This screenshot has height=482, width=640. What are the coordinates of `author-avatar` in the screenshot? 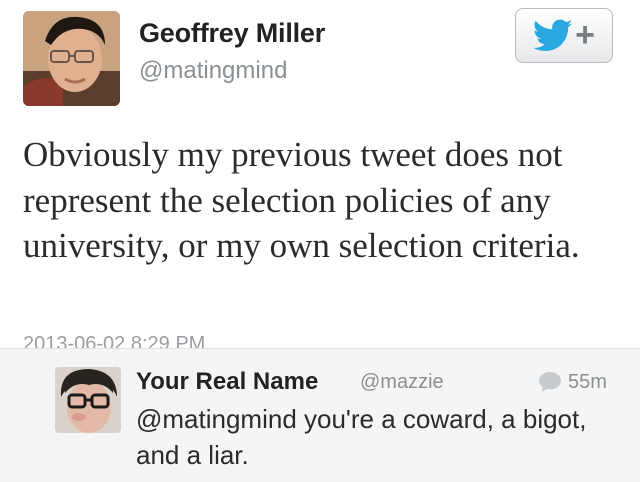 It's located at (71, 58).